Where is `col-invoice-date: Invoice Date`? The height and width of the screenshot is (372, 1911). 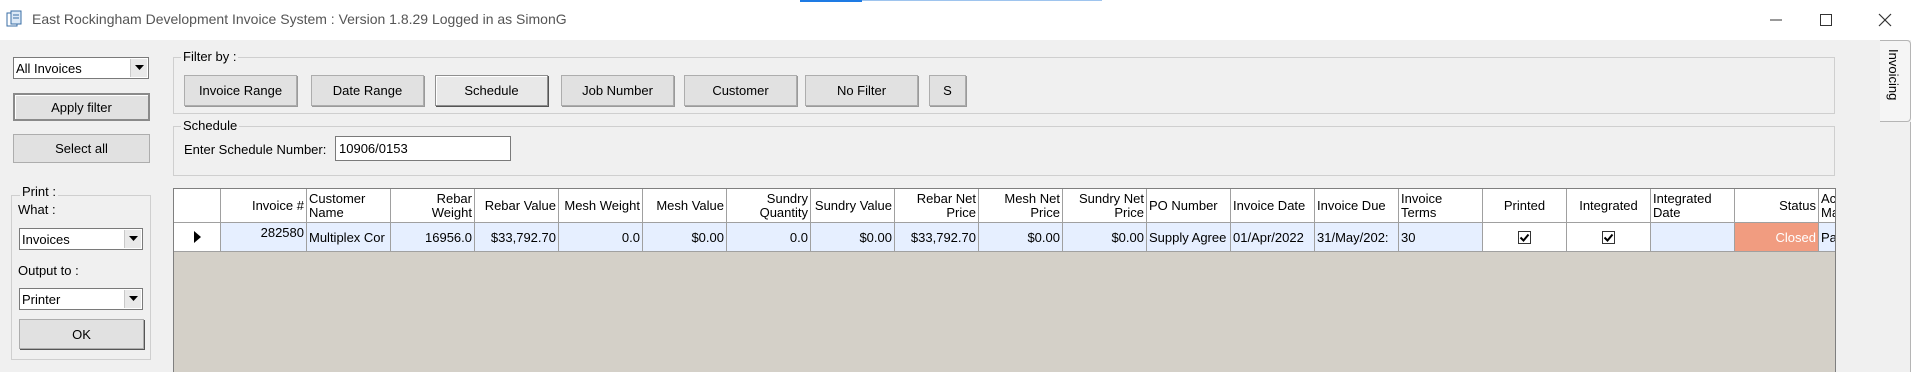 col-invoice-date: Invoice Date is located at coordinates (1273, 206).